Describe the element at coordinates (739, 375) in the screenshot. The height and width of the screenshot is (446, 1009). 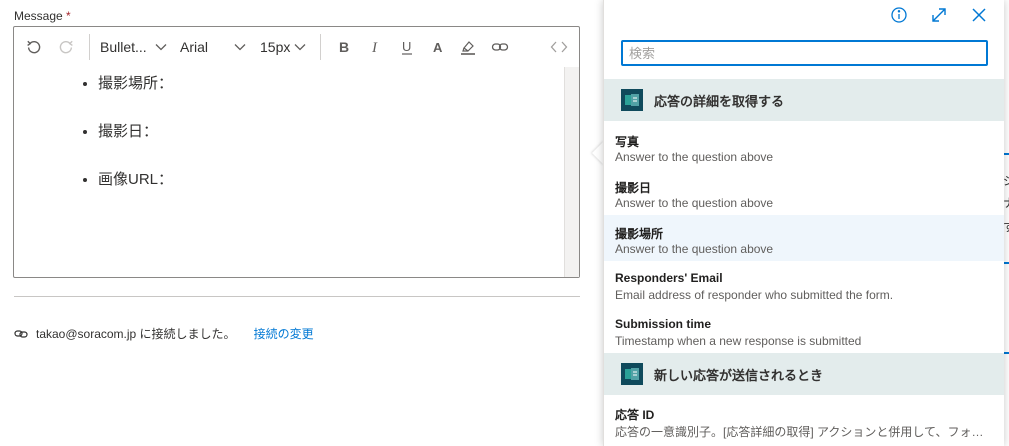
I see `group-title: 新しい応答が送信されるとき` at that location.